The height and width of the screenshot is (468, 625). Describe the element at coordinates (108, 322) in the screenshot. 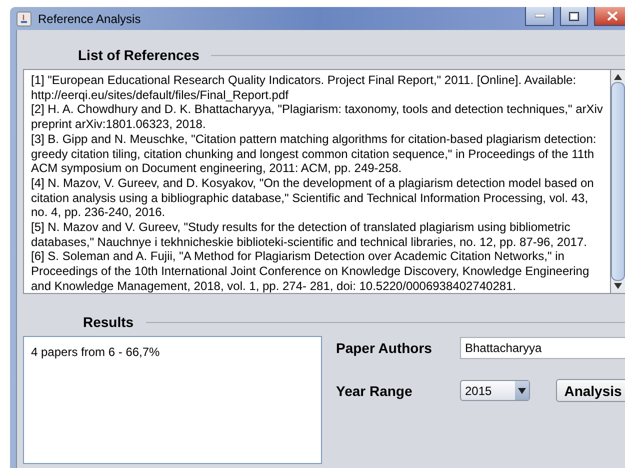

I see `results-heading: Results` at that location.